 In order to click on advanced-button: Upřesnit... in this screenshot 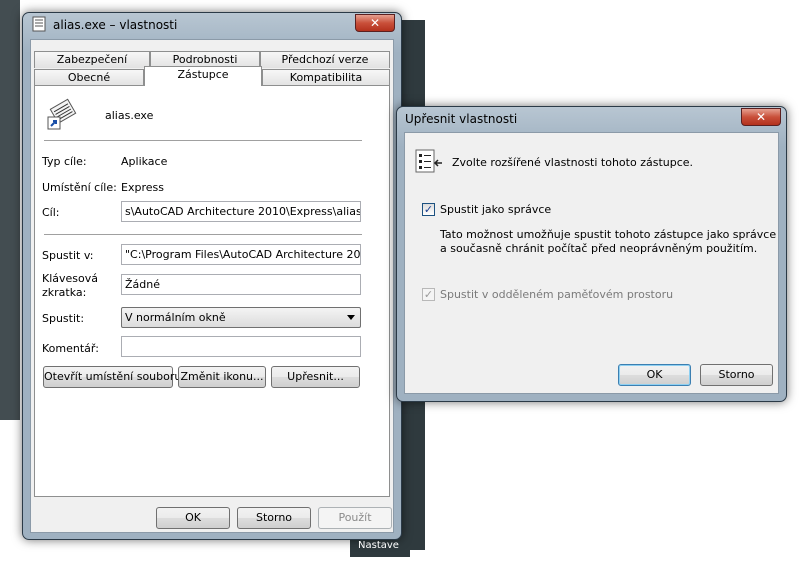, I will do `click(315, 377)`.